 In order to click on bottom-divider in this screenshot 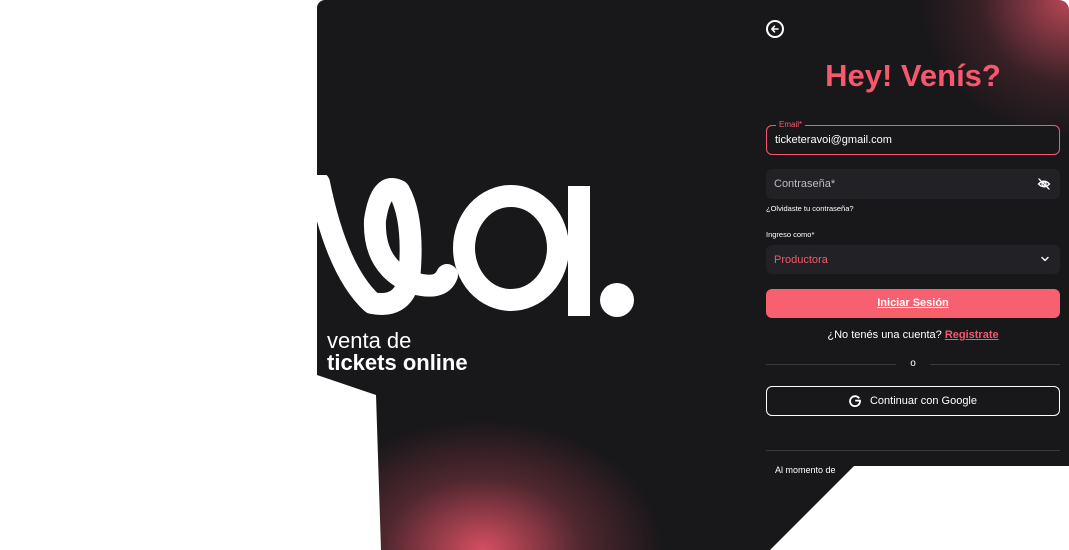, I will do `click(913, 450)`.